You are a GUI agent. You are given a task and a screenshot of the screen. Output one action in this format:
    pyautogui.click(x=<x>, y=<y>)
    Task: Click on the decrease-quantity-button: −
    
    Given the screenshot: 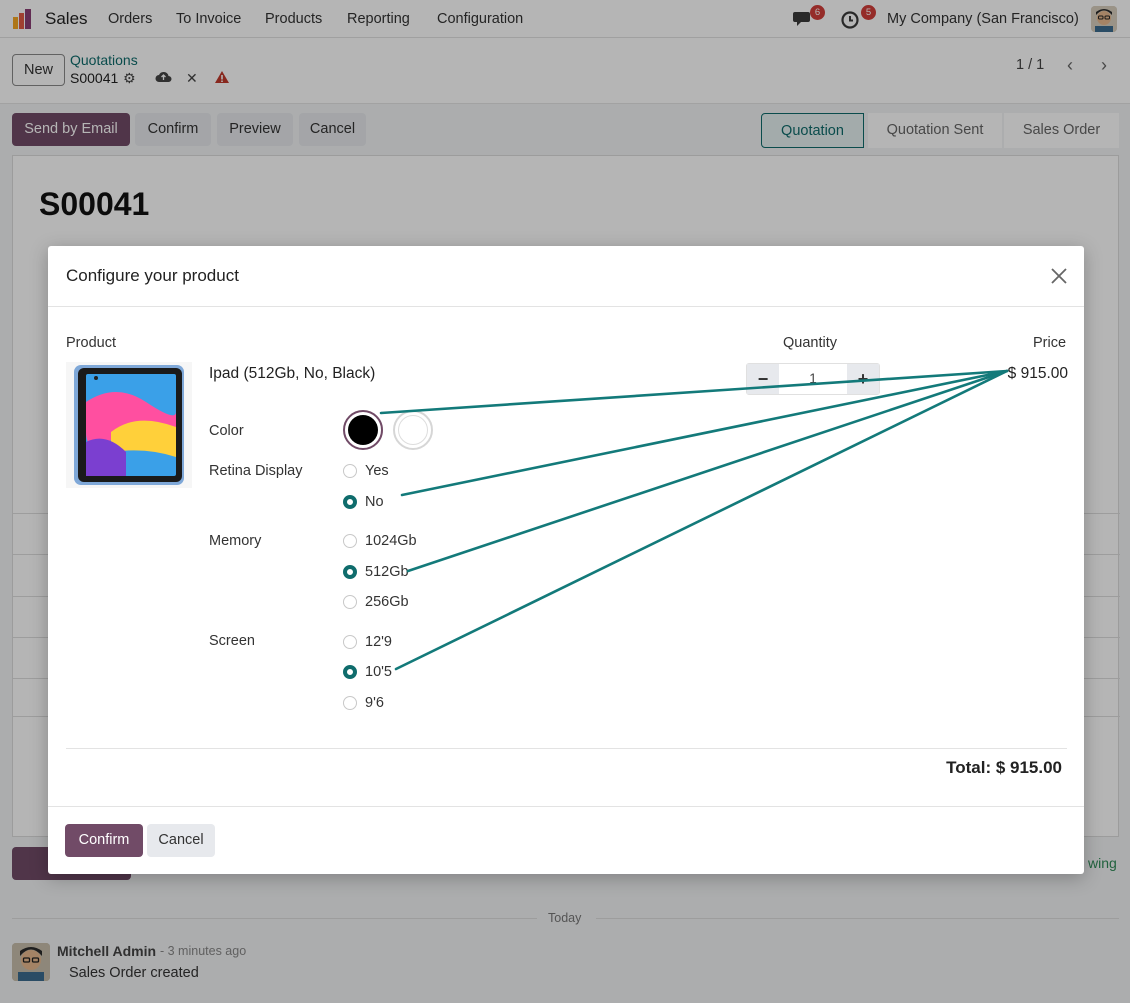 What is the action you would take?
    pyautogui.click(x=763, y=379)
    